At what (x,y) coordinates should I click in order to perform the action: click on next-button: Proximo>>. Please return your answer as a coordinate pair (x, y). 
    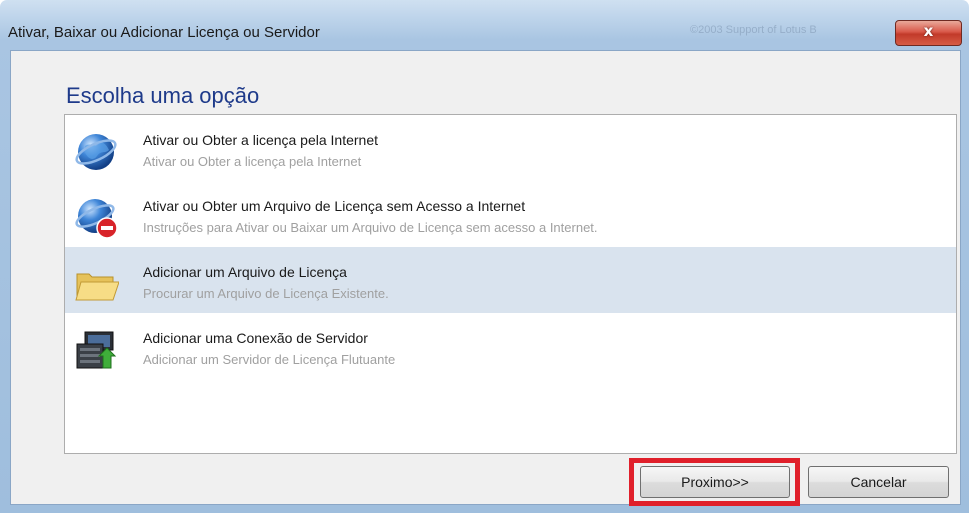
    Looking at the image, I should click on (715, 482).